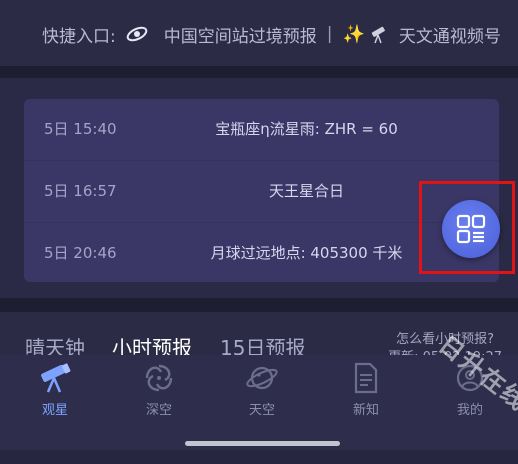 The image size is (518, 464). I want to click on highlight-box, so click(467, 227).